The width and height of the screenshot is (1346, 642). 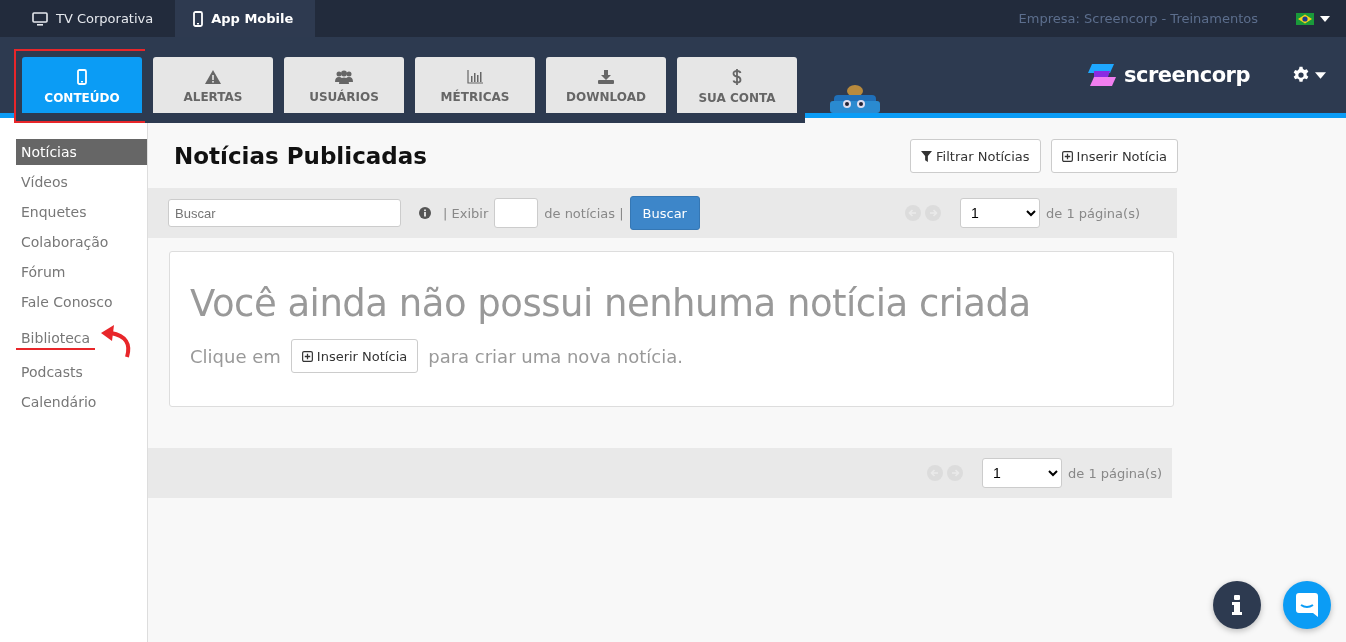 I want to click on sidebar-item: Vídeos, so click(x=44, y=182).